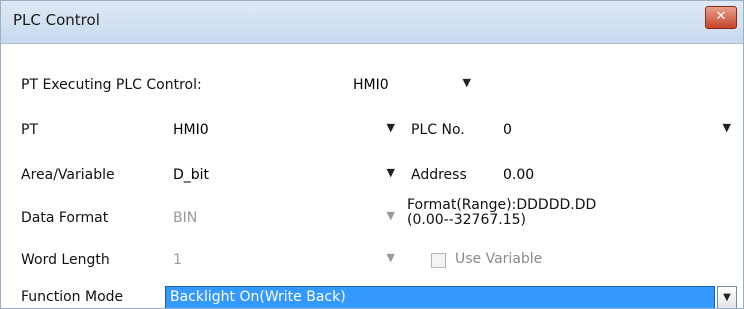  I want to click on function-mode-dropdown: Backlight On(Write Back), so click(440, 297).